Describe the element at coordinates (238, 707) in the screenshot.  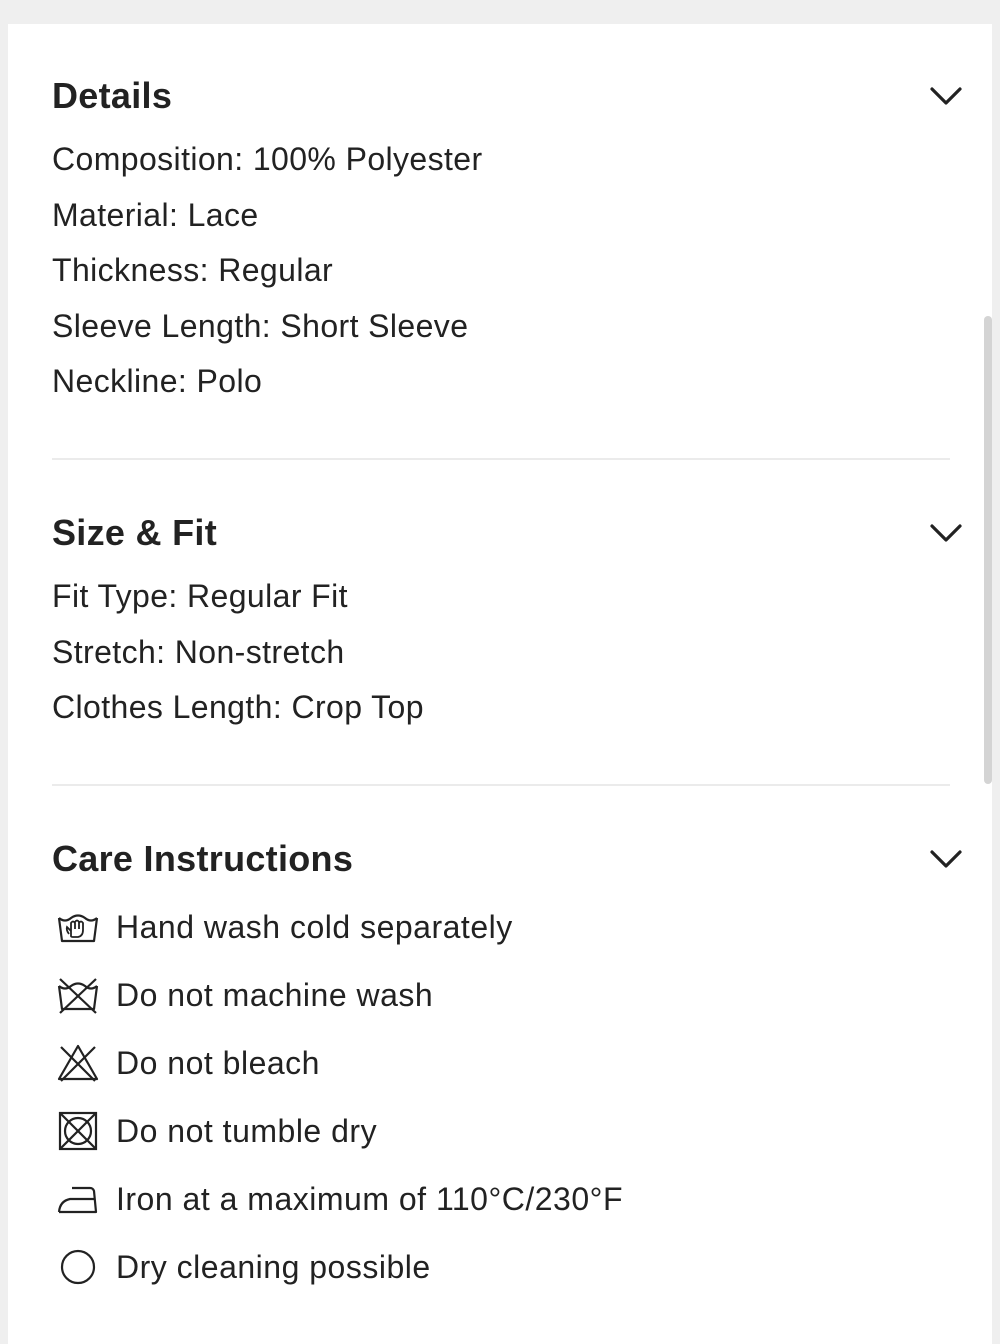
I see `detail-clothes-length: Clothes Length: Crop Top` at that location.